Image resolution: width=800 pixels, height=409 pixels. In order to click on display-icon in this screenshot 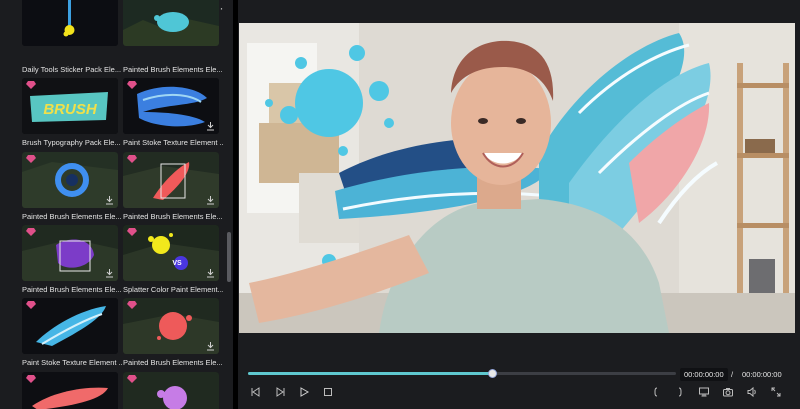, I will do `click(704, 392)`.